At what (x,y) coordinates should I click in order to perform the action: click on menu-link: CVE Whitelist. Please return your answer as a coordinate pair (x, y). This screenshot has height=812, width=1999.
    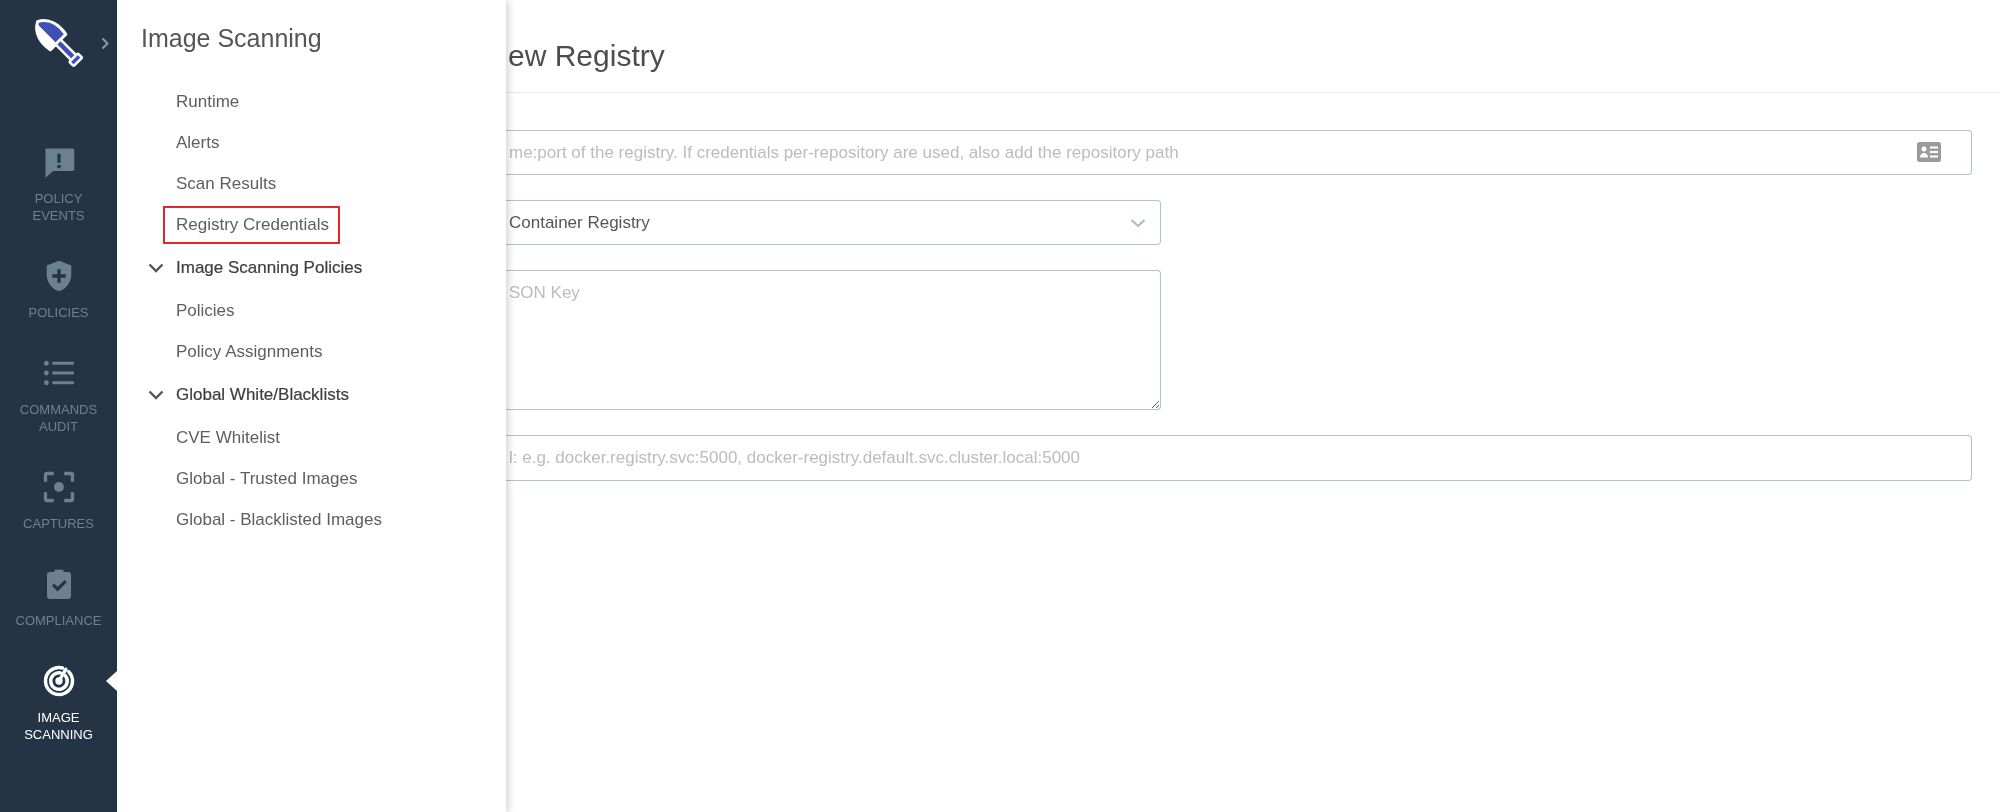
    Looking at the image, I should click on (227, 437).